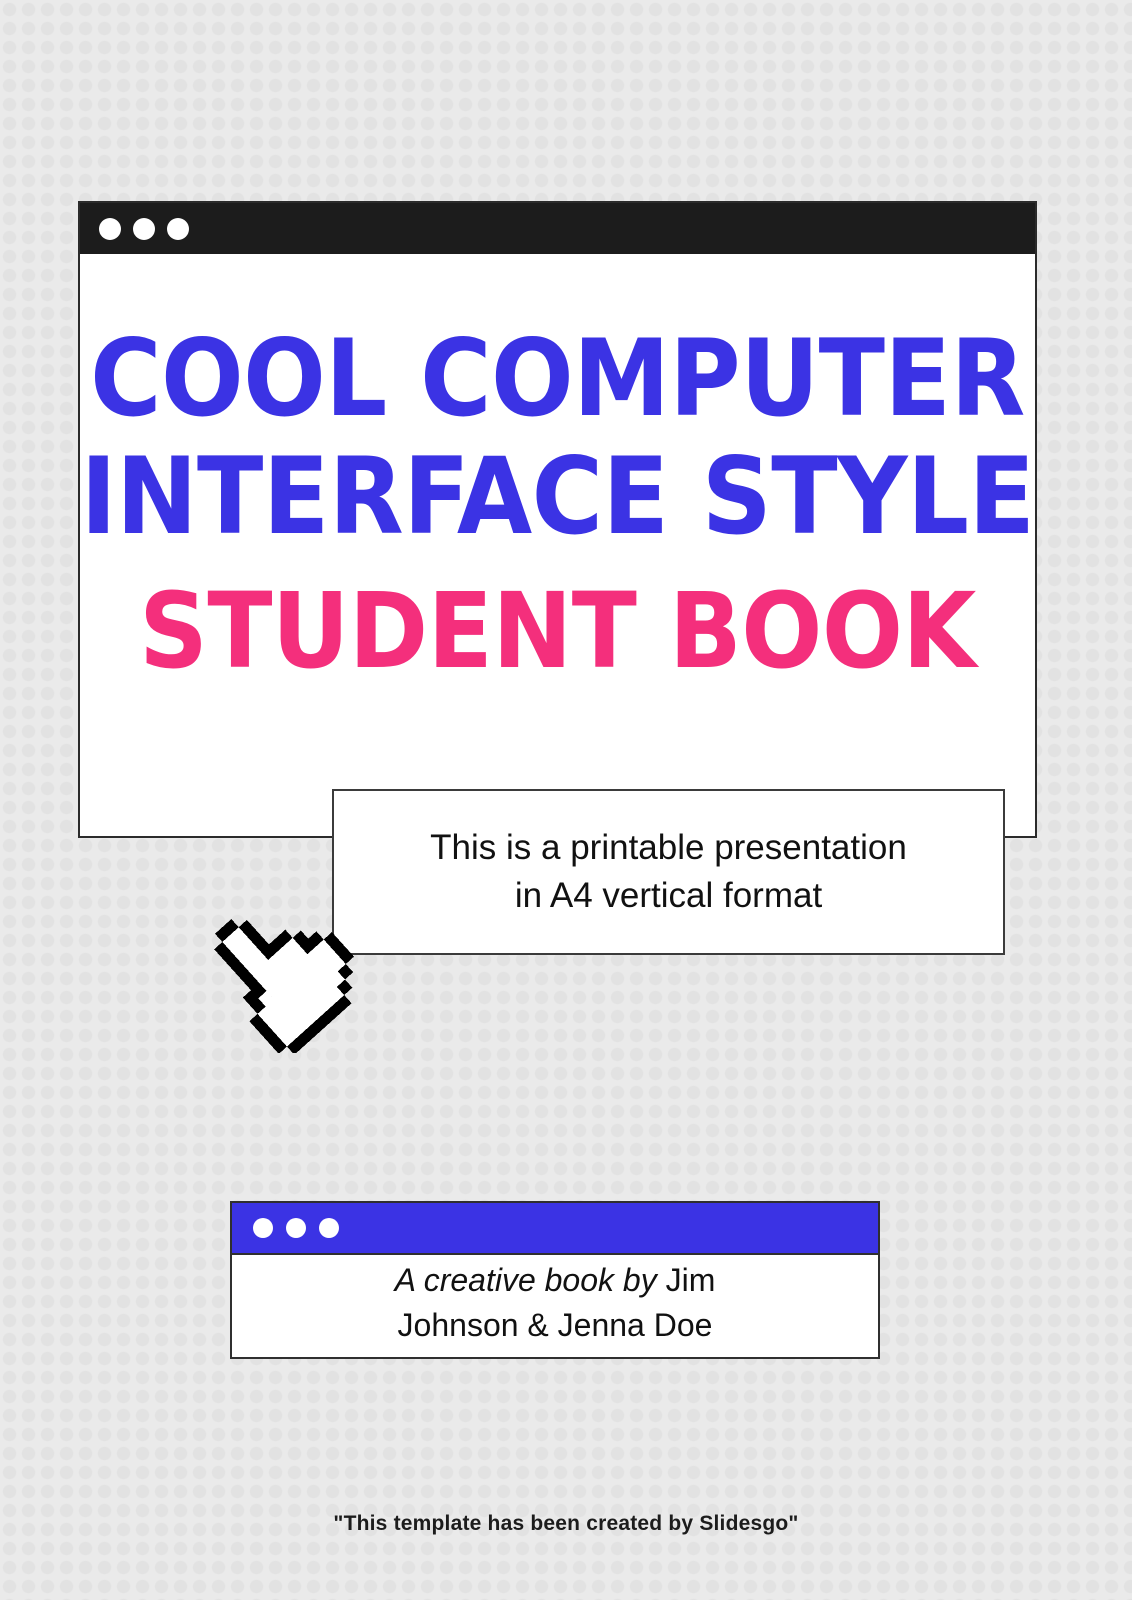 The height and width of the screenshot is (1600, 1132). What do you see at coordinates (557, 378) in the screenshot?
I see `page-title-line-1: COOL COMPUTER` at bounding box center [557, 378].